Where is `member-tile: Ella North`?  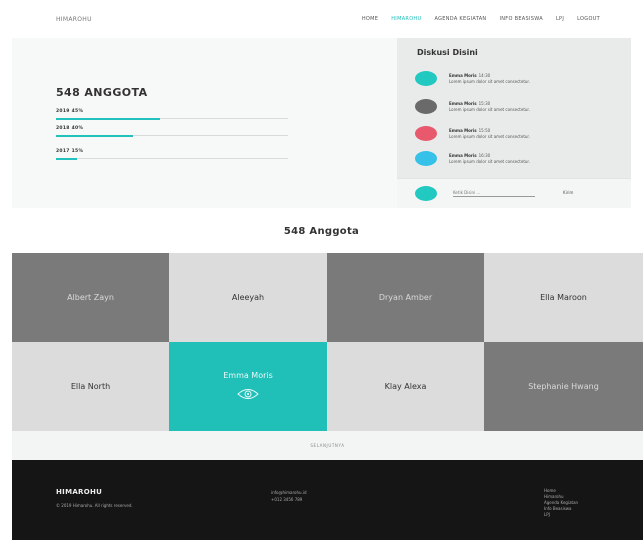
member-tile: Ella North is located at coordinates (90, 386).